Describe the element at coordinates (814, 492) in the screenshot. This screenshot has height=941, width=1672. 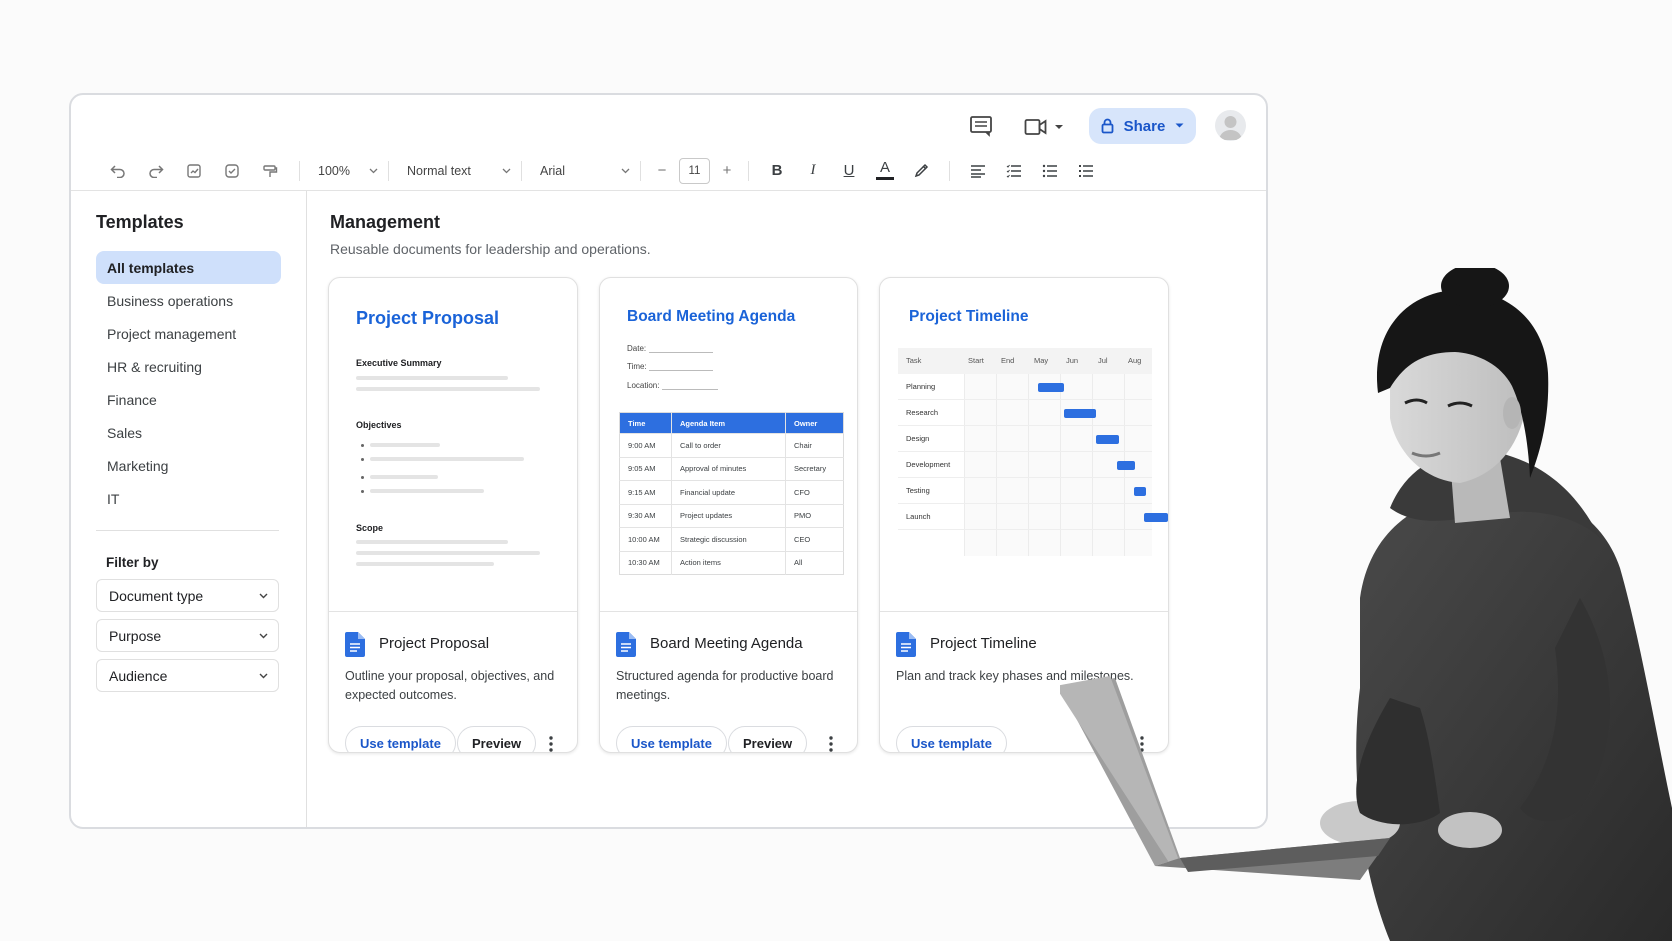
I see `agenda-cell: CFO` at that location.